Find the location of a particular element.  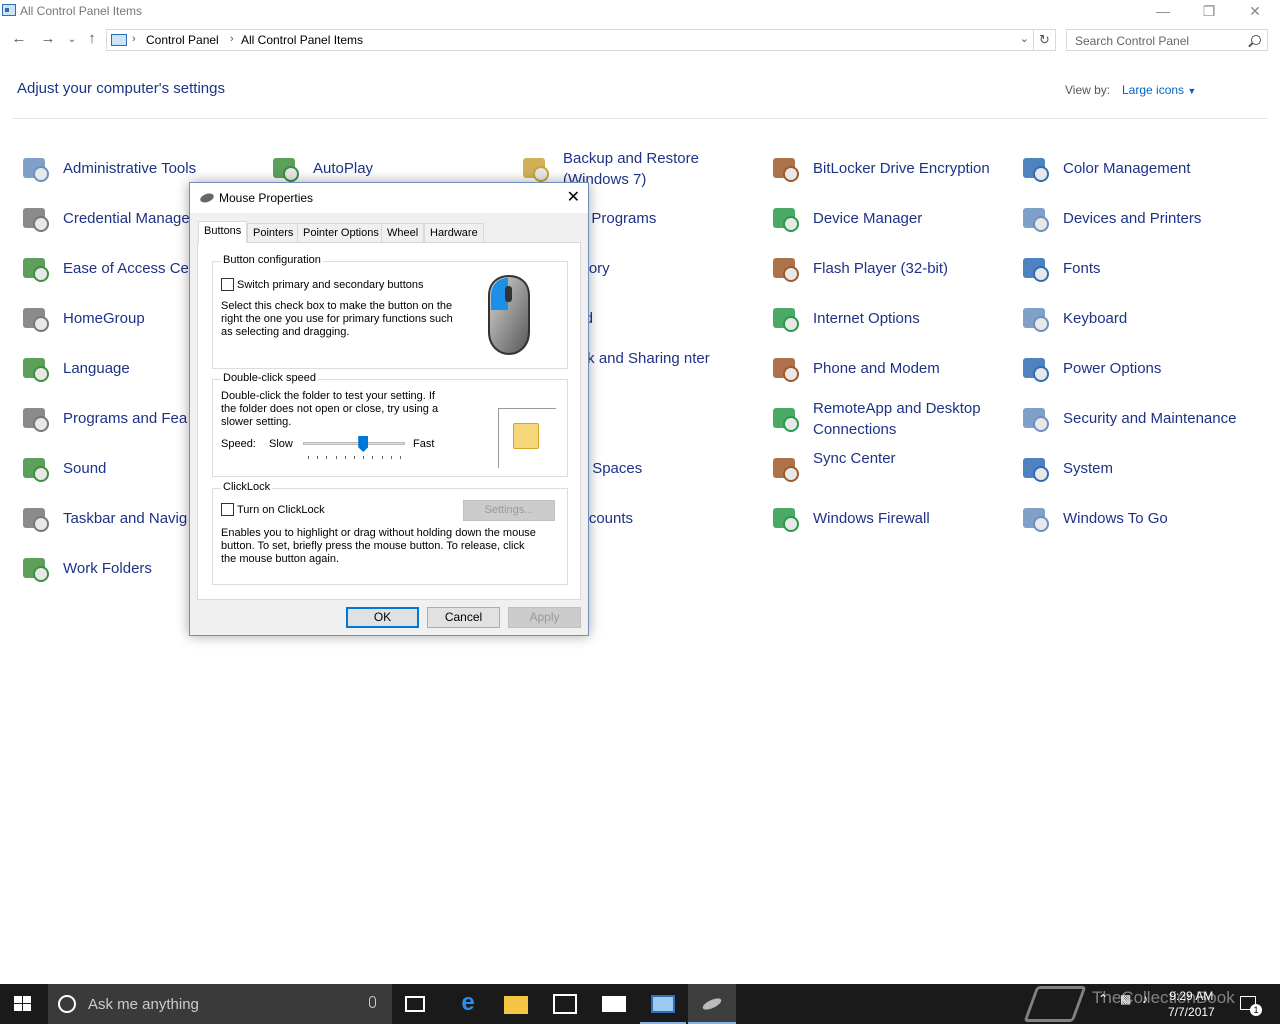

item-label: Work Folders is located at coordinates (107, 568).